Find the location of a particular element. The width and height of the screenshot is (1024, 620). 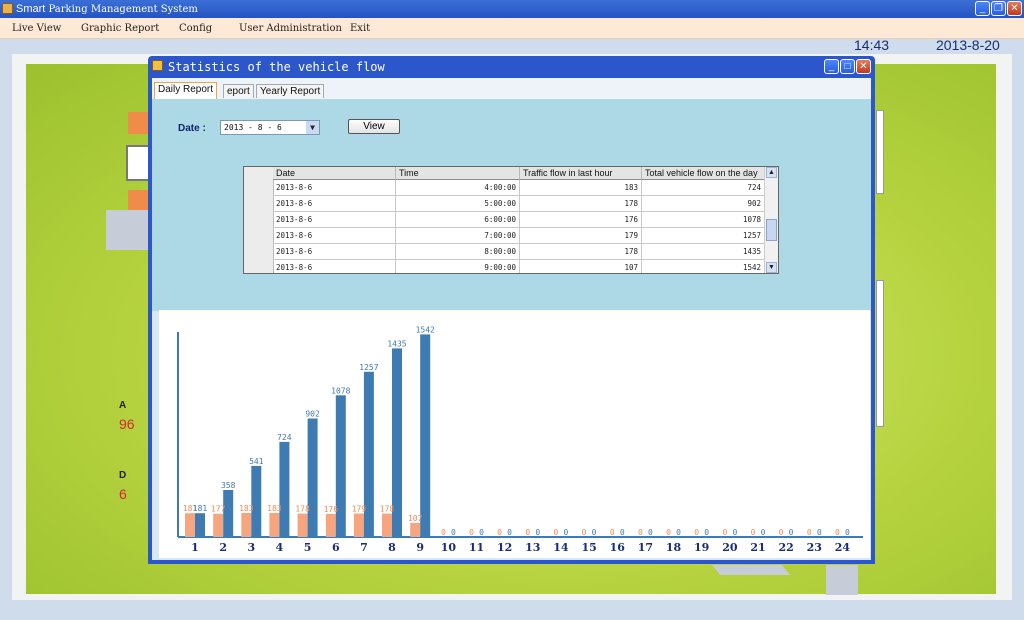

column-header-total-flow: Total vehicle flow on the day is located at coordinates (703, 173).